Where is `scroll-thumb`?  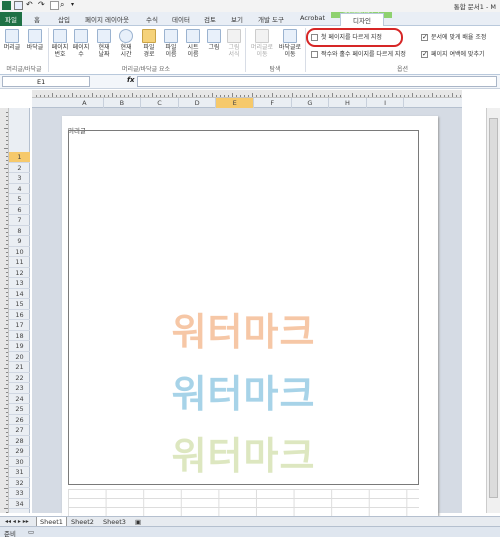 scroll-thumb is located at coordinates (493, 308).